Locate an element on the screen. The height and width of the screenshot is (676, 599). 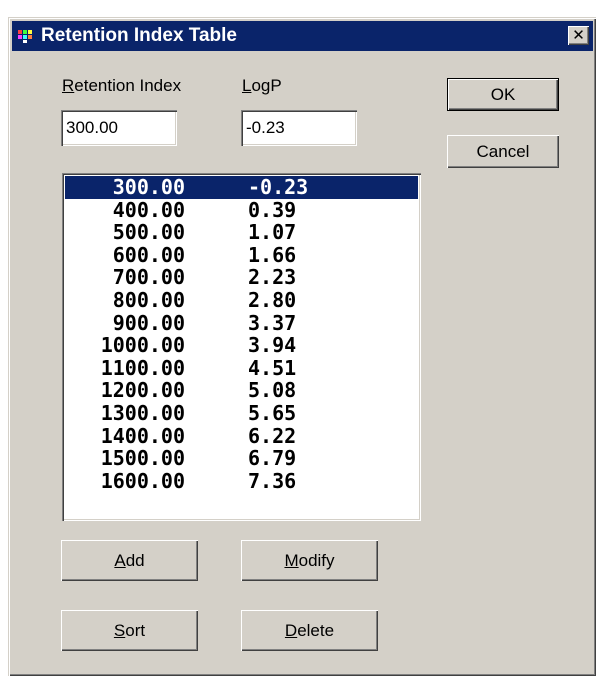
list-item: 800.00 2.80 is located at coordinates (241, 300).